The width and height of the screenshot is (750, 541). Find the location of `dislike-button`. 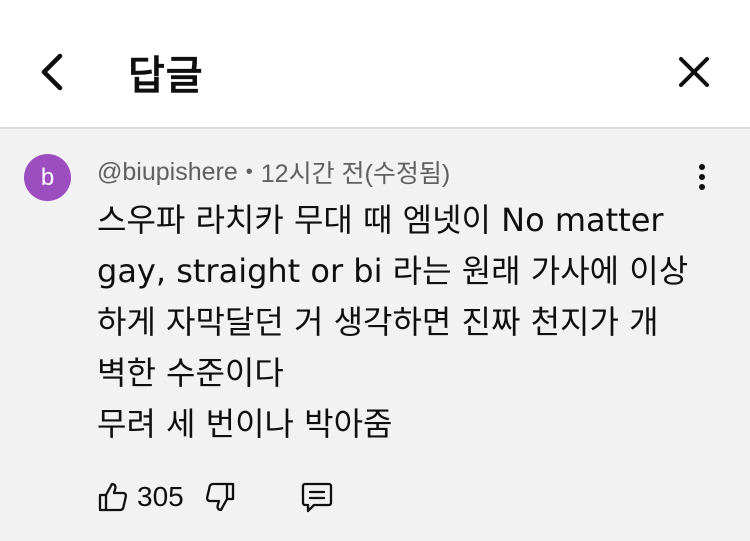

dislike-button is located at coordinates (220, 497).